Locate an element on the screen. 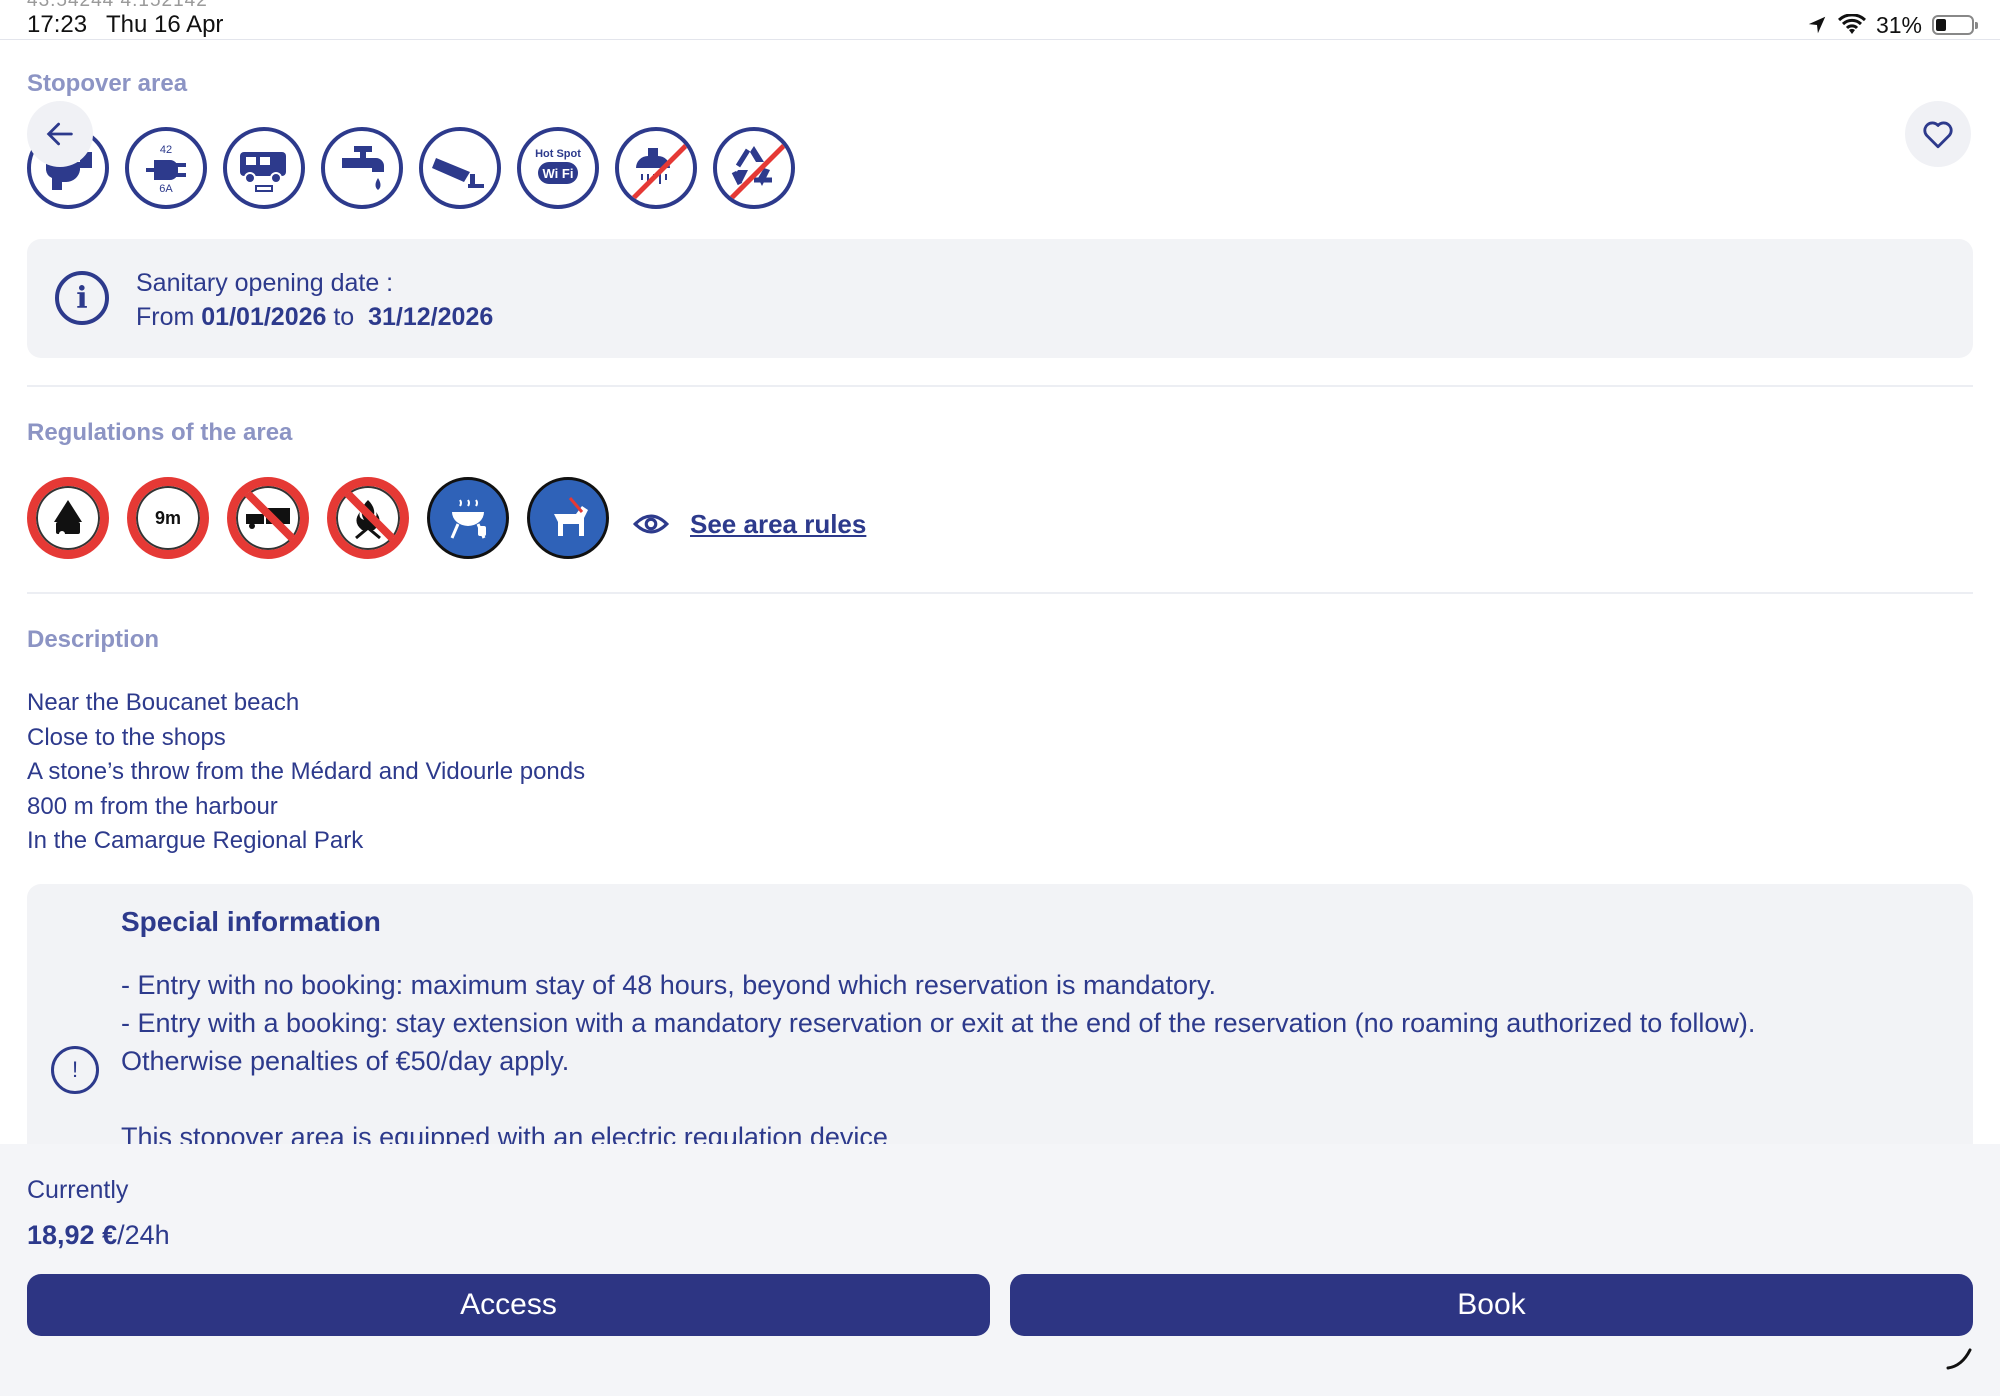  svg-text: 42 is located at coordinates (166, 150).